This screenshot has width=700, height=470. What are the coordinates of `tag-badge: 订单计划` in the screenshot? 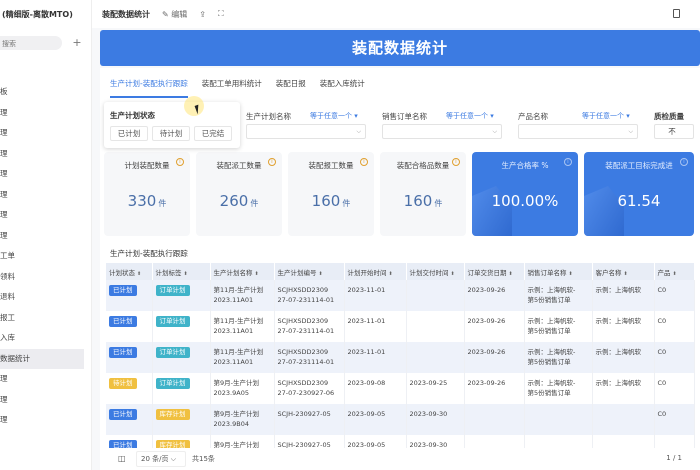 It's located at (172, 321).